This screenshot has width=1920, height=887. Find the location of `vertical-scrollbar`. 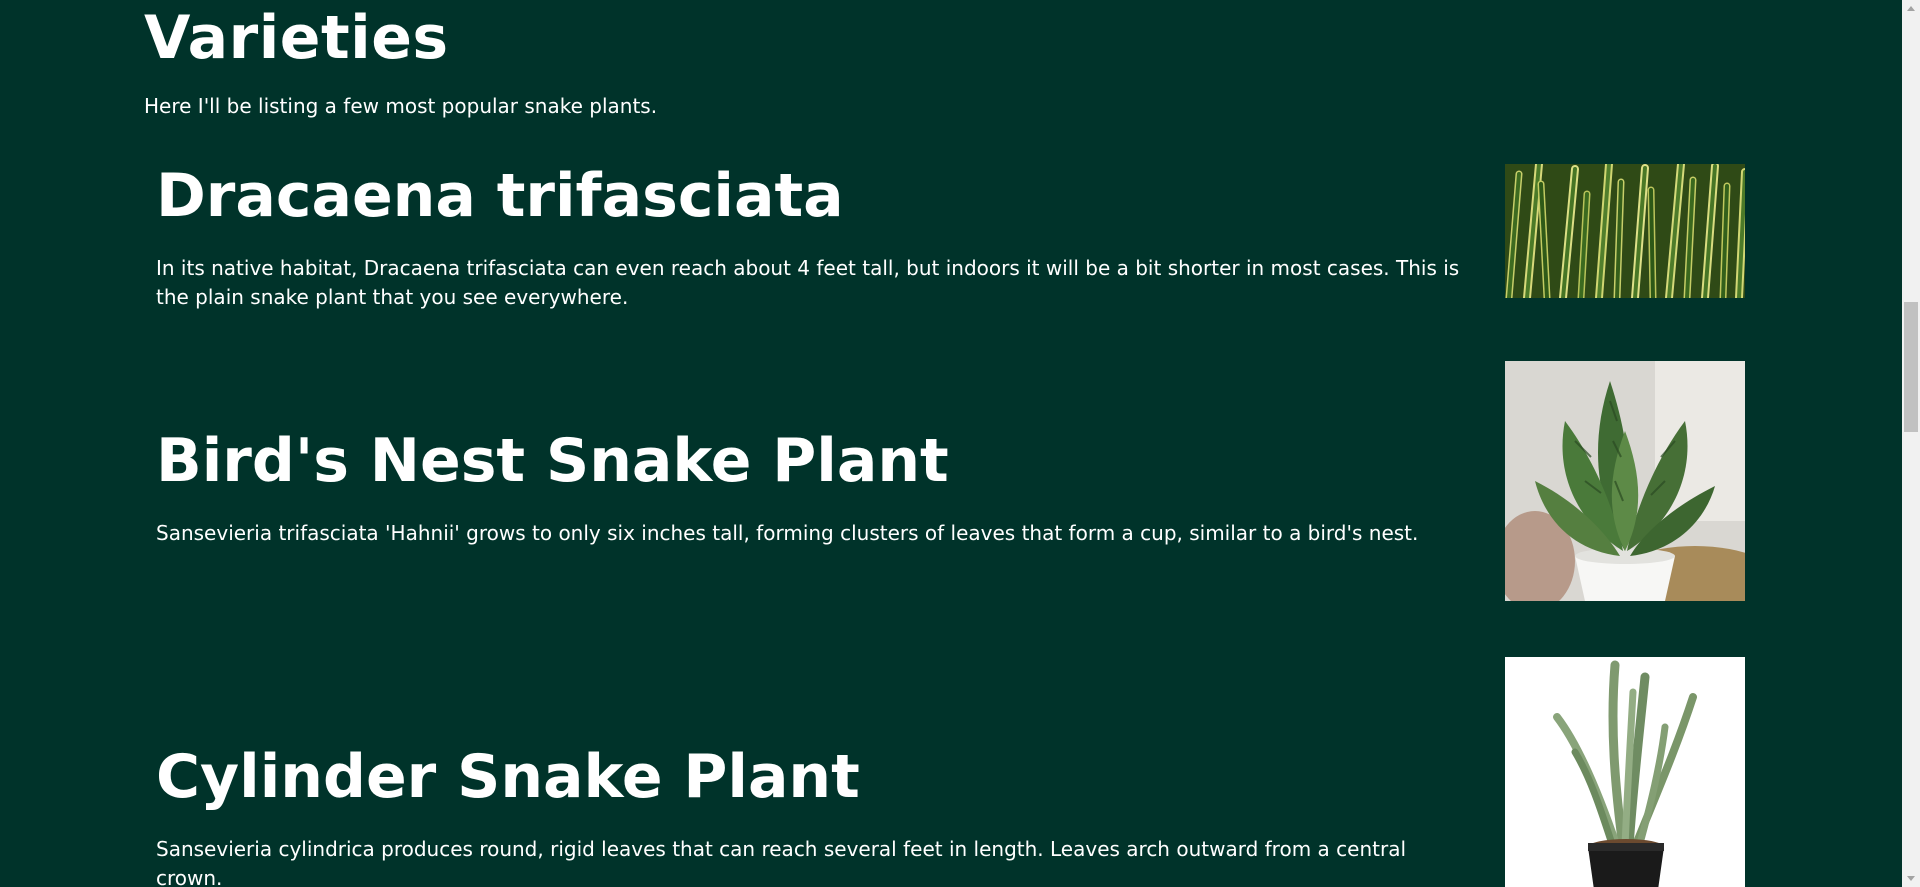

vertical-scrollbar is located at coordinates (1911, 443).